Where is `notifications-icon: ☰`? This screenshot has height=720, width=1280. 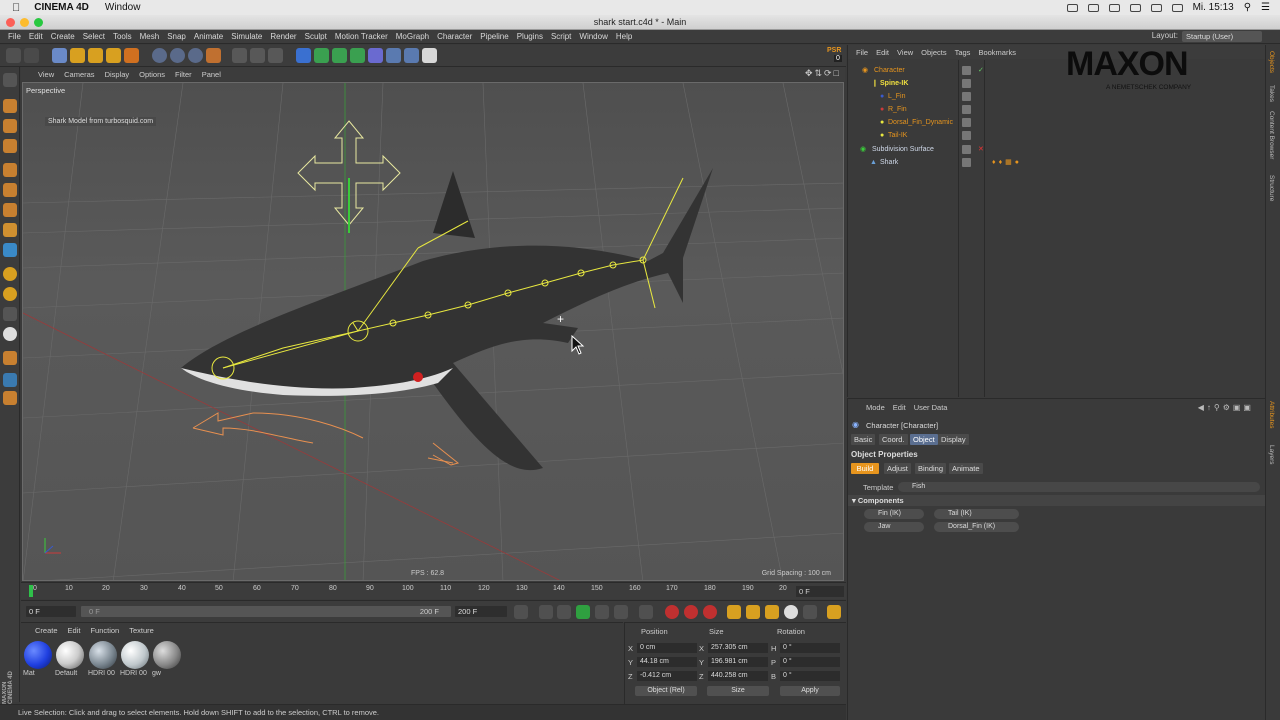
notifications-icon: ☰ is located at coordinates (1265, 7).